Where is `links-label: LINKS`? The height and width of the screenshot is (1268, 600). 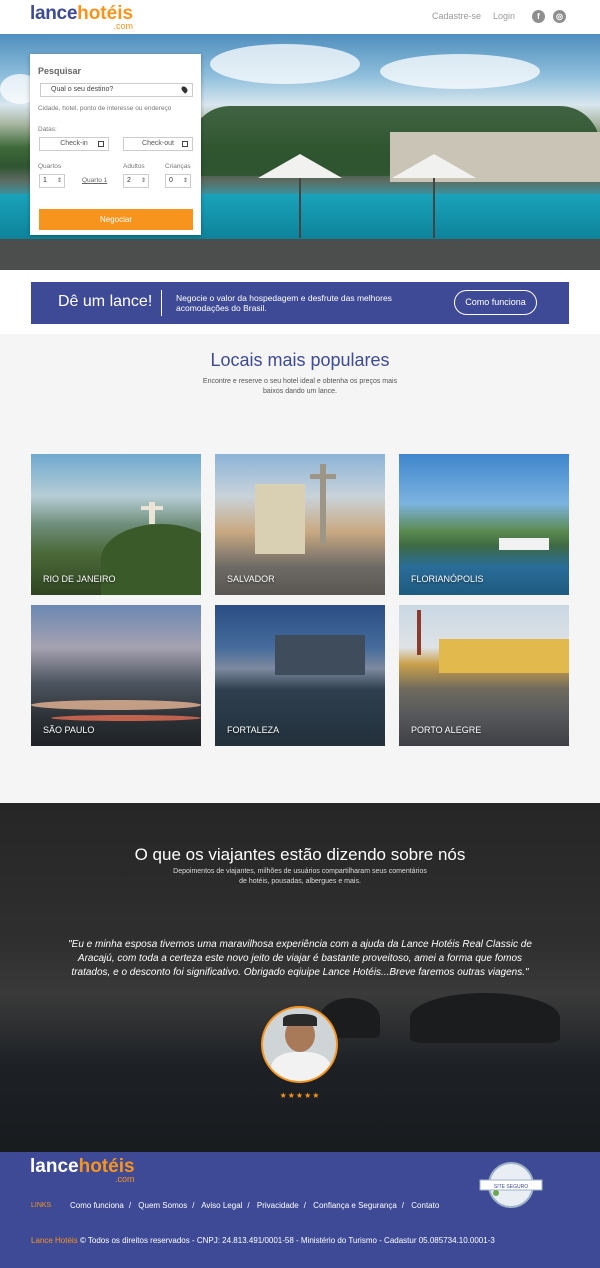 links-label: LINKS is located at coordinates (41, 1205).